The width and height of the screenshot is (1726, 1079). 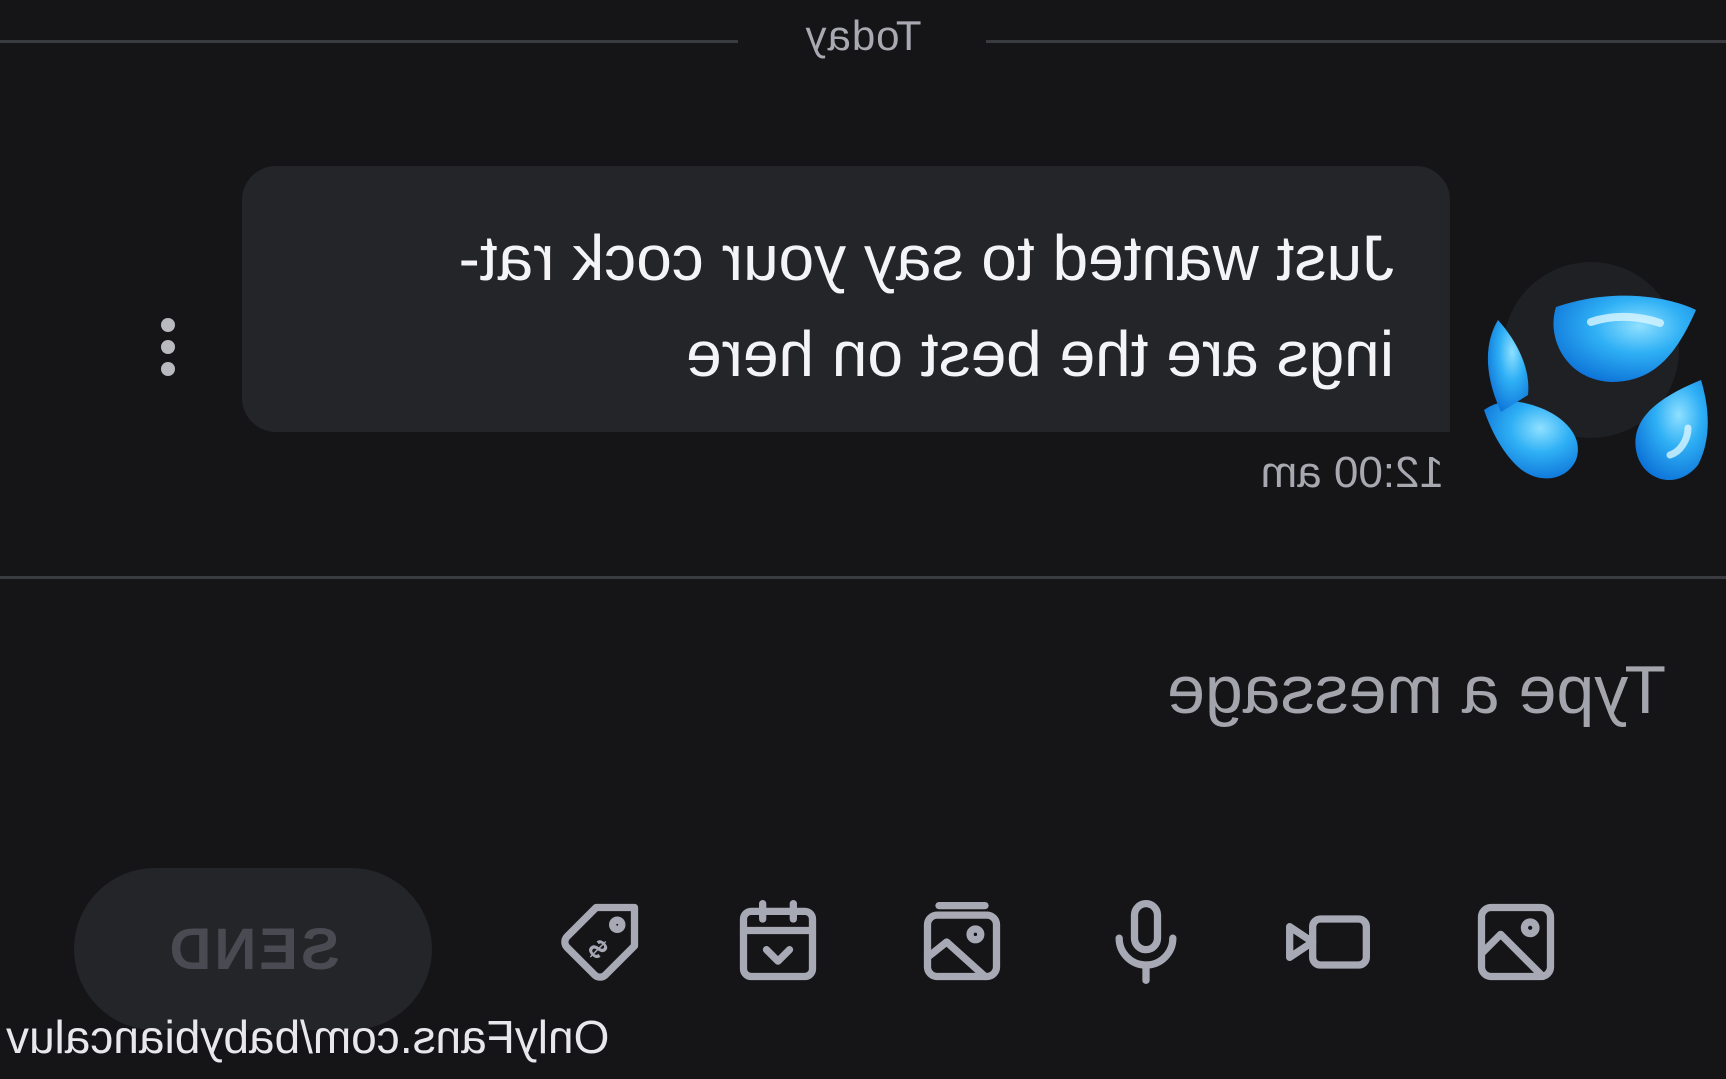 What do you see at coordinates (1516, 942) in the screenshot?
I see `image-icon` at bounding box center [1516, 942].